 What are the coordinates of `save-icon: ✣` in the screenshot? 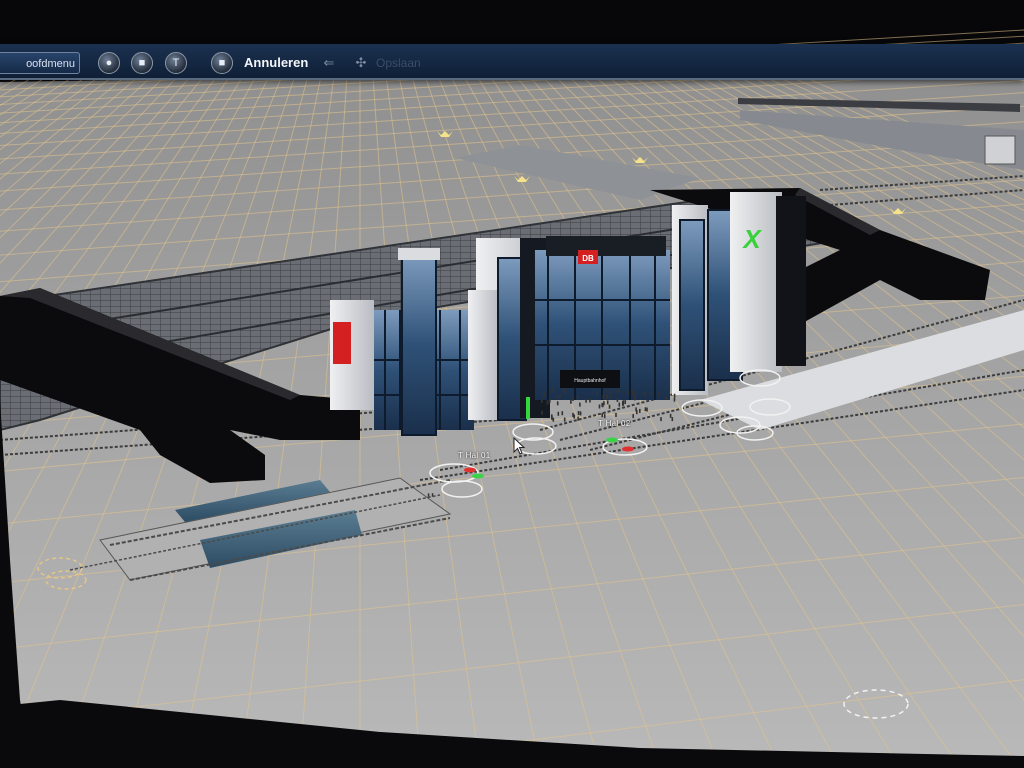 It's located at (361, 62).